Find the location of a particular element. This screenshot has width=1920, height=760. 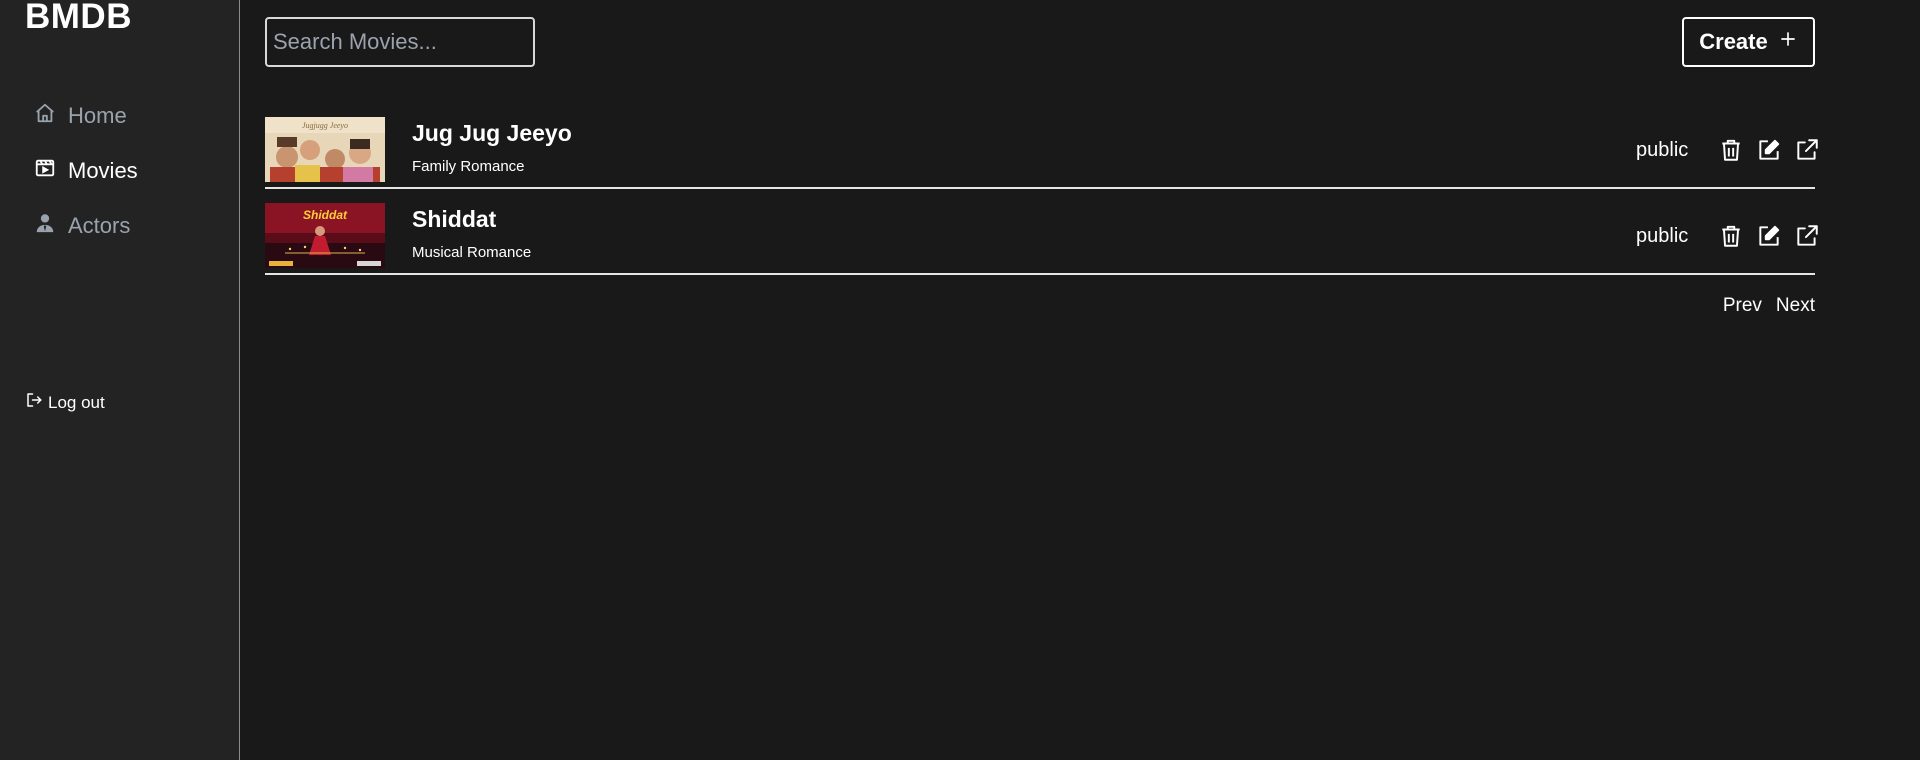

logout-button: Log out is located at coordinates (65, 402).